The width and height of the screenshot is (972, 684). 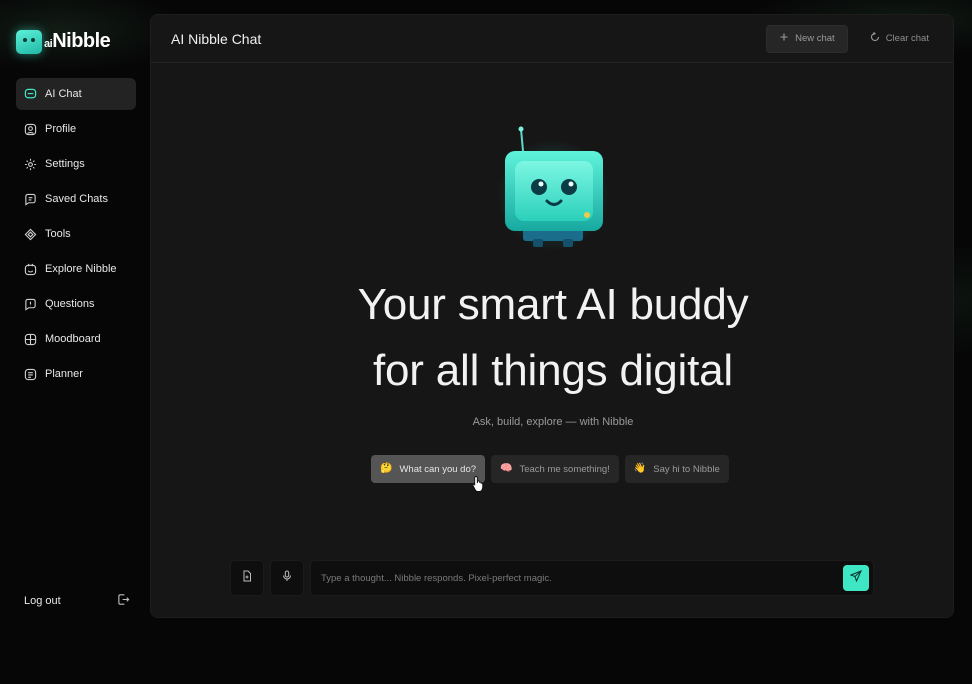 I want to click on chat-composer, so click(x=552, y=578).